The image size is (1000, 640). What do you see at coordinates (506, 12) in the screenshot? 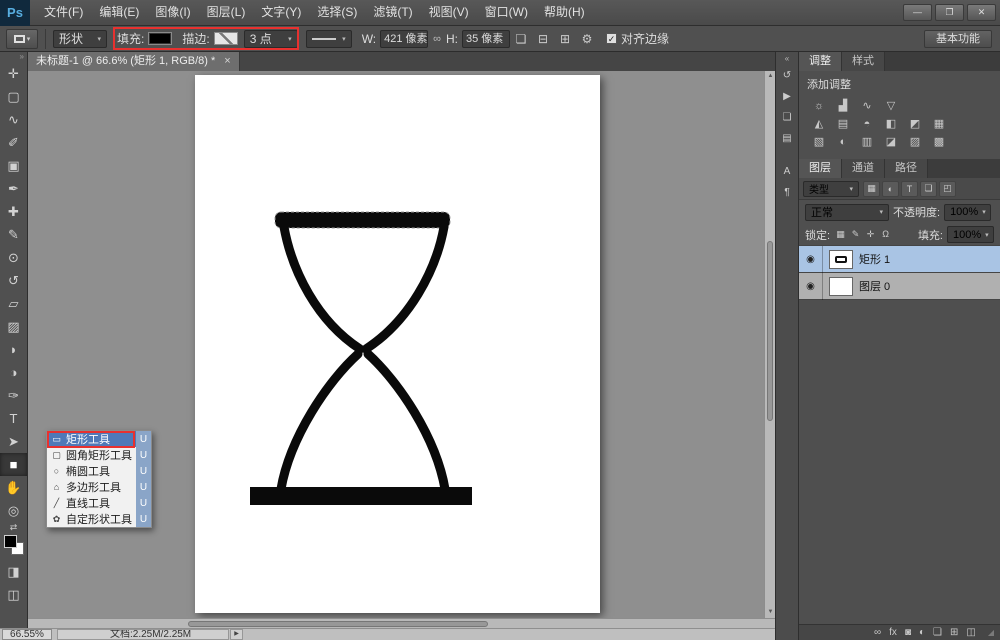
I see `menu-window: 窗口(W)` at bounding box center [506, 12].